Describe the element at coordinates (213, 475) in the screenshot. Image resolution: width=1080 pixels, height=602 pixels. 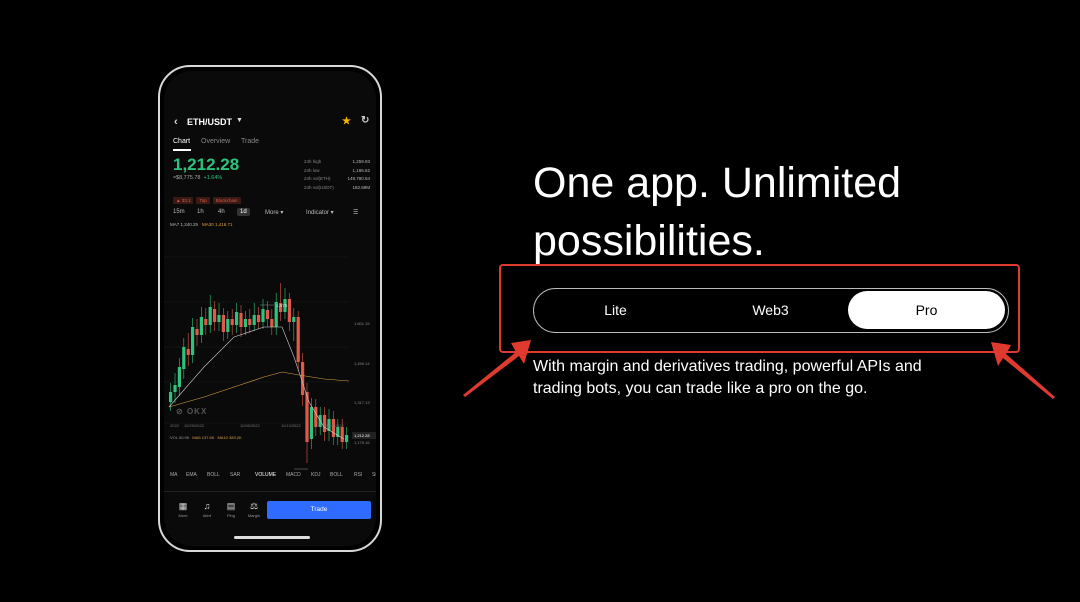
I see `indicator-boll: BOLL` at that location.